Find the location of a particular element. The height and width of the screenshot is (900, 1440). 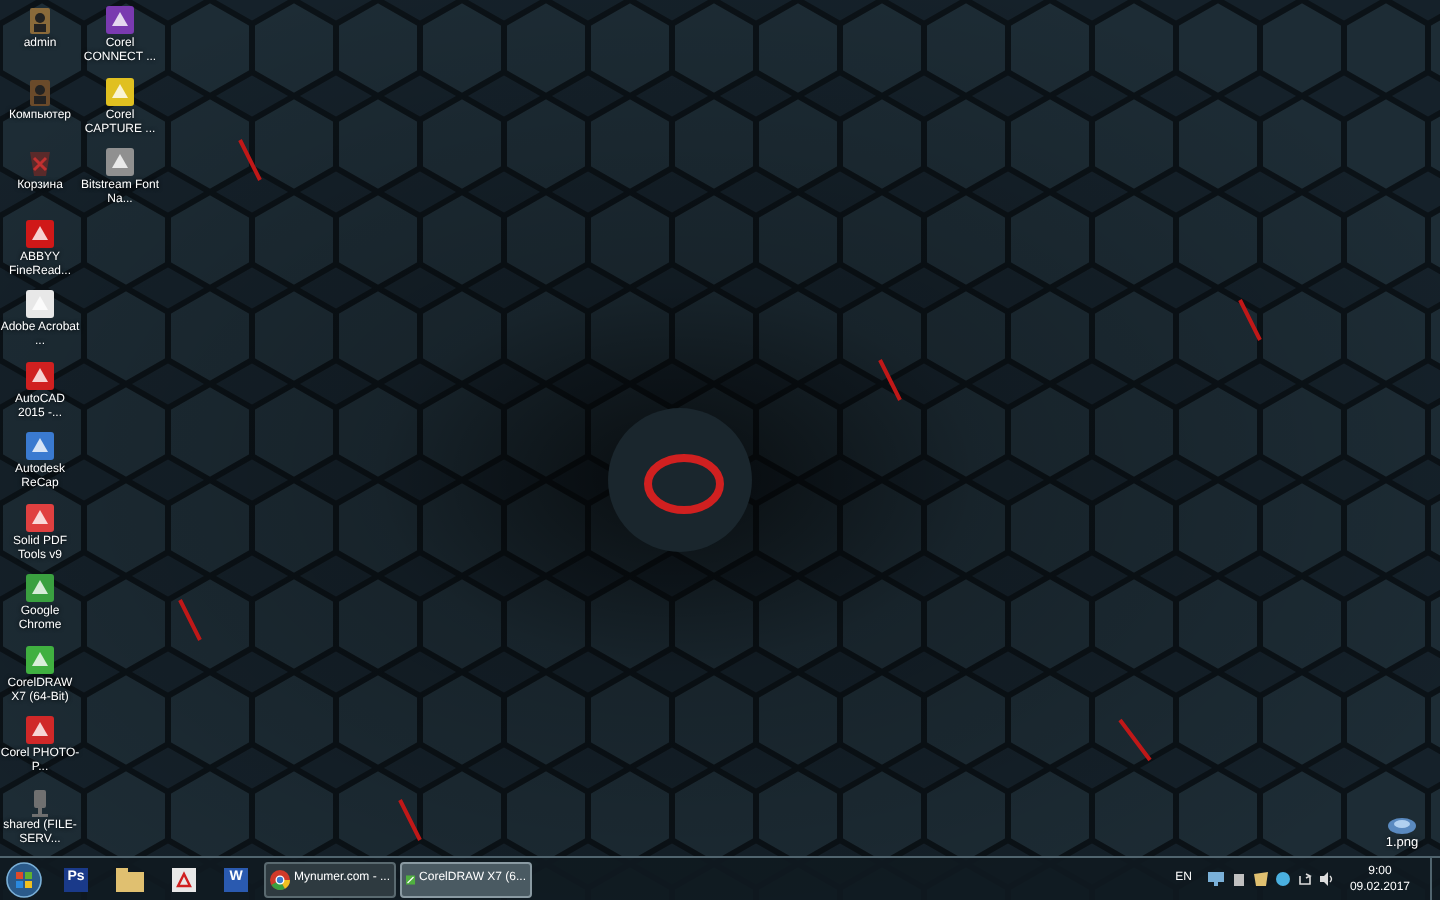

device-icon is located at coordinates (1238, 879).